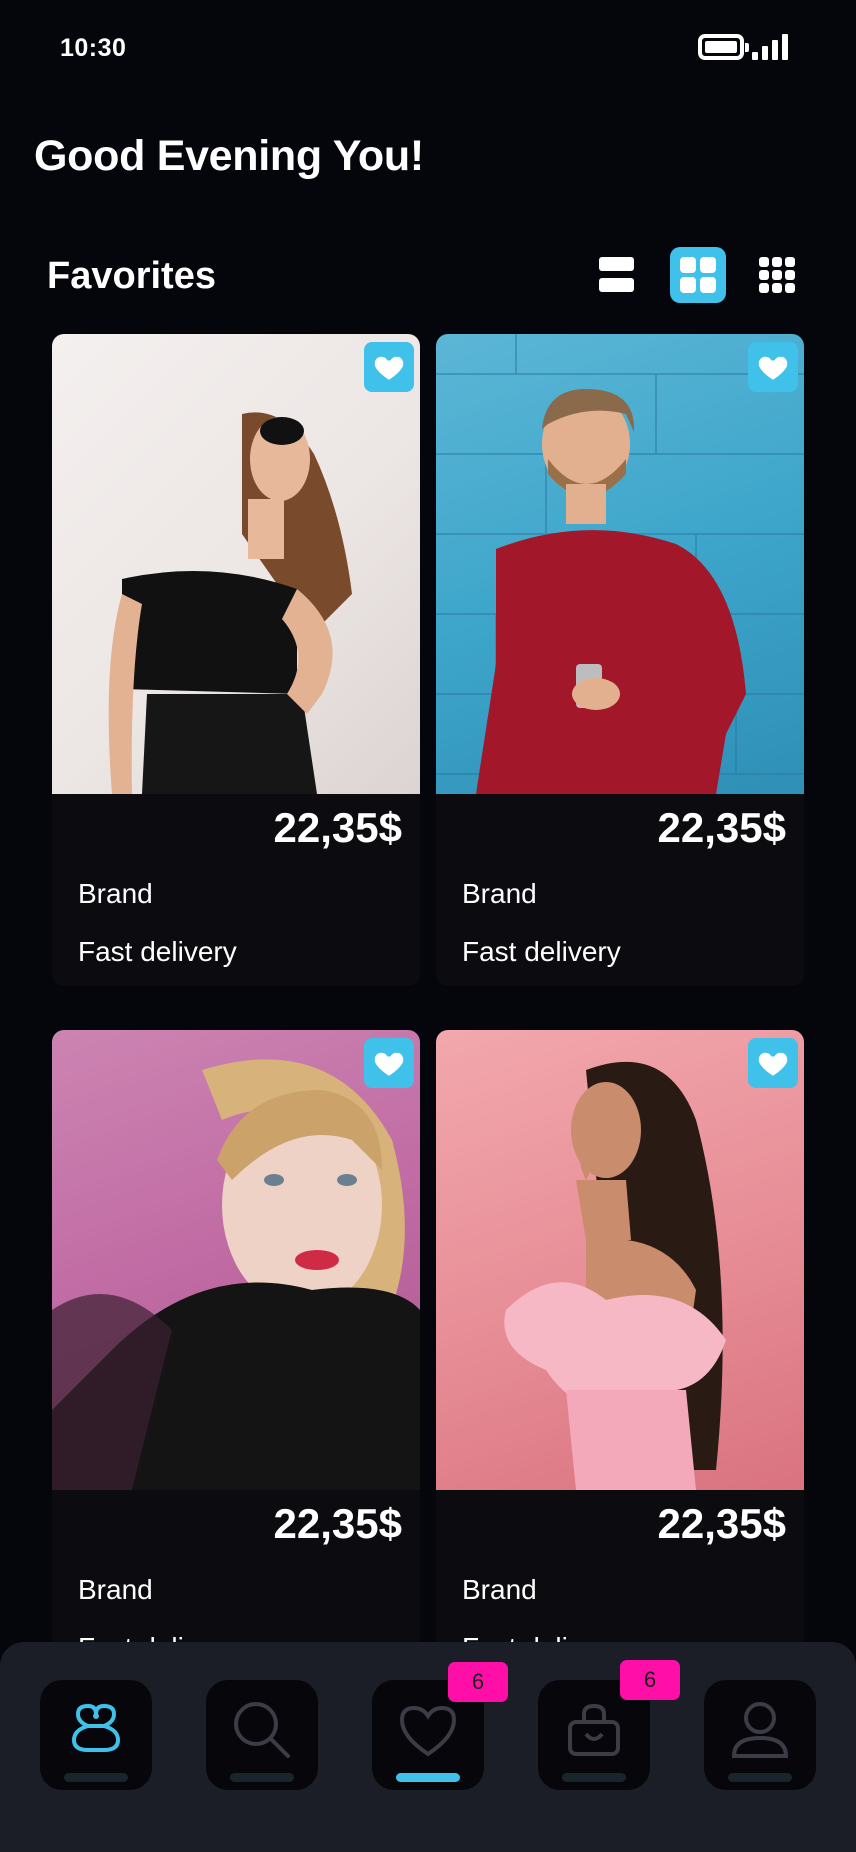 The width and height of the screenshot is (856, 1852). Describe the element at coordinates (478, 1682) in the screenshot. I see `favorites-count-badge: 6` at that location.